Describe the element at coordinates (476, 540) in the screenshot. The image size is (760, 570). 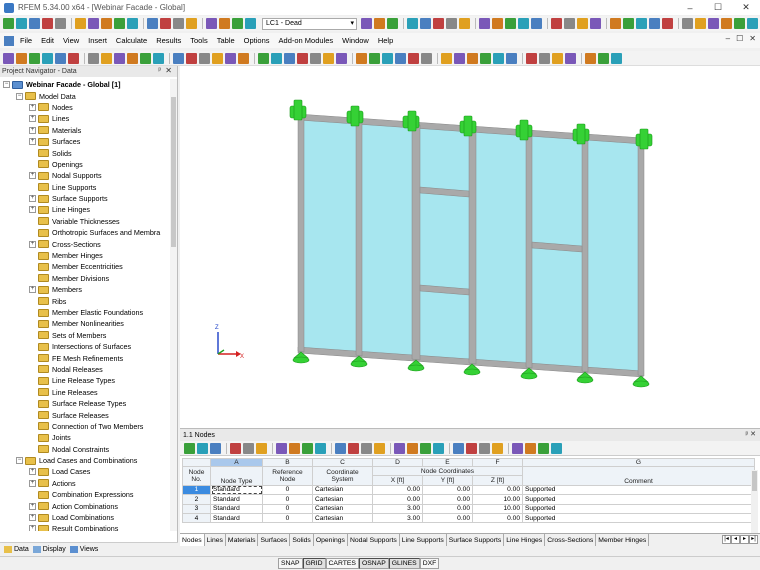
I see `sheet-tab: Surface Supports` at that location.